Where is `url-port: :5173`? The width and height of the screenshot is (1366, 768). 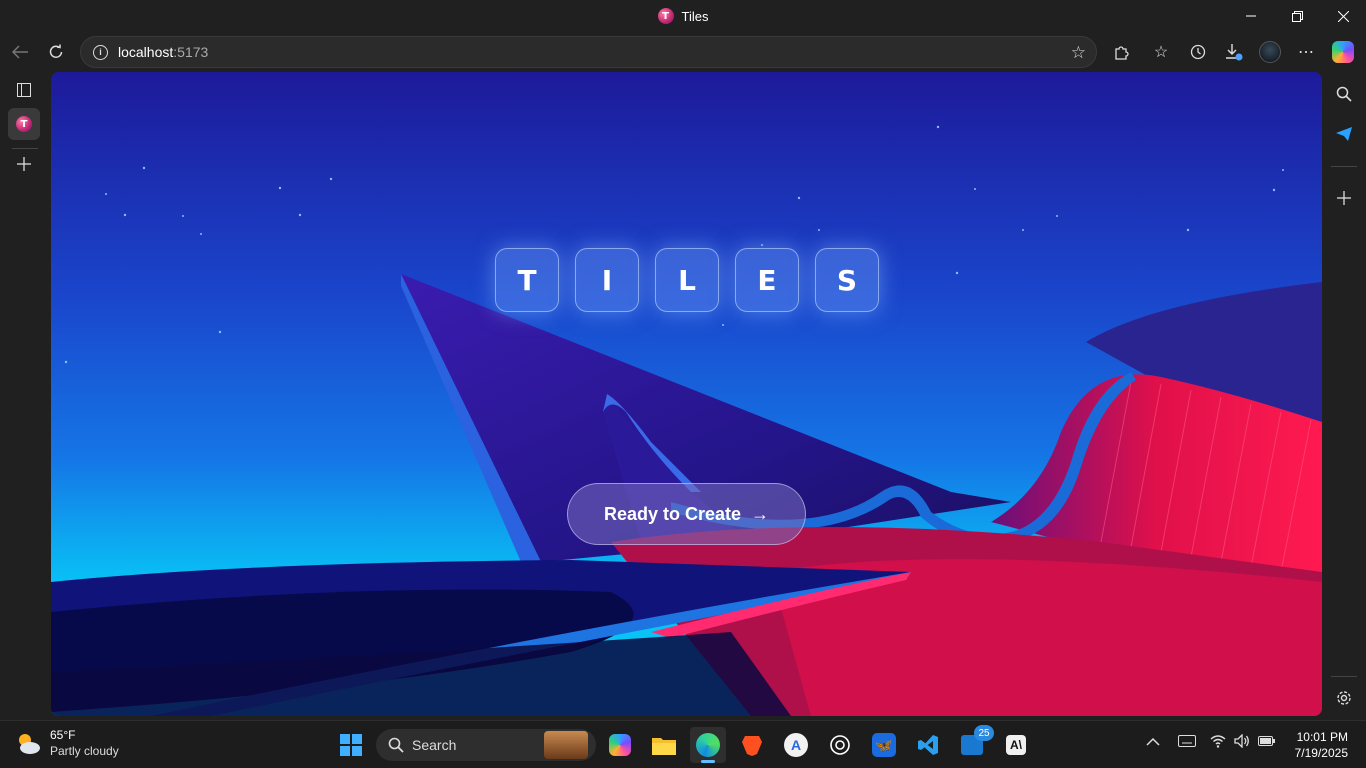
url-port: :5173 is located at coordinates (191, 52).